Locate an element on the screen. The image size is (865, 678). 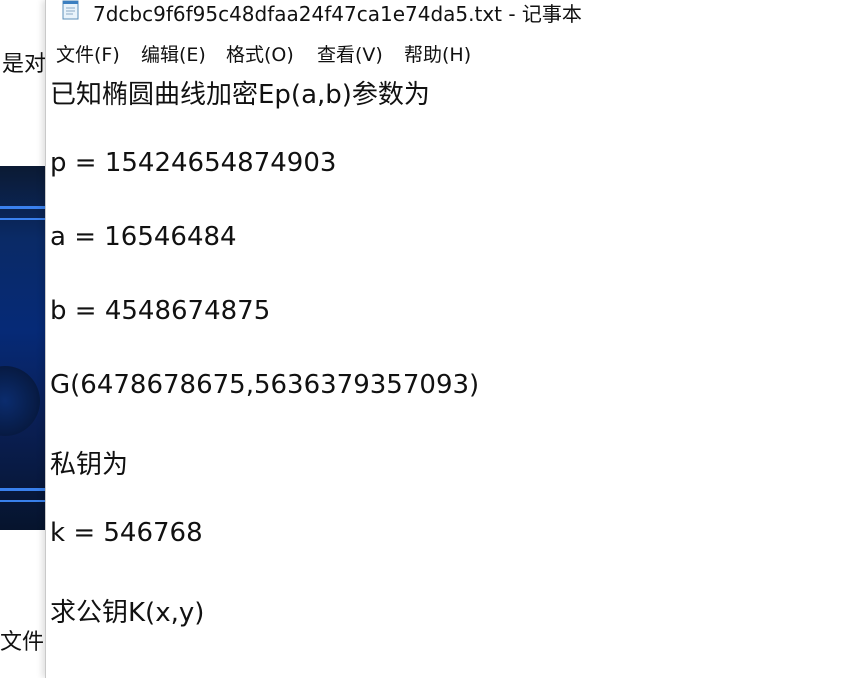
background-window: 是对 文件↩ is located at coordinates (31, 339).